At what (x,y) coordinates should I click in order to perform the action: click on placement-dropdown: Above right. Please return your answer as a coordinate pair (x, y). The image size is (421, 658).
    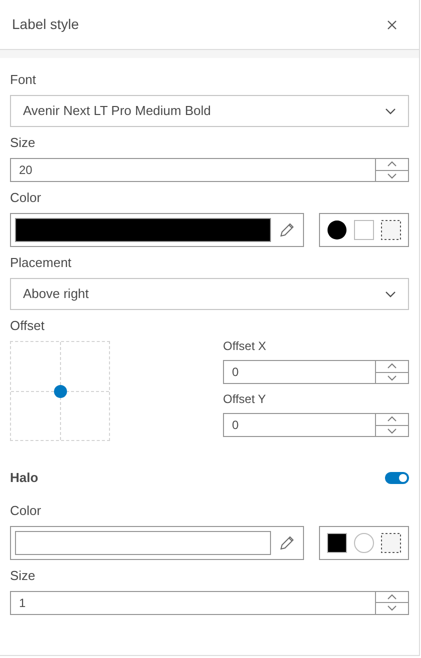
    Looking at the image, I should click on (209, 294).